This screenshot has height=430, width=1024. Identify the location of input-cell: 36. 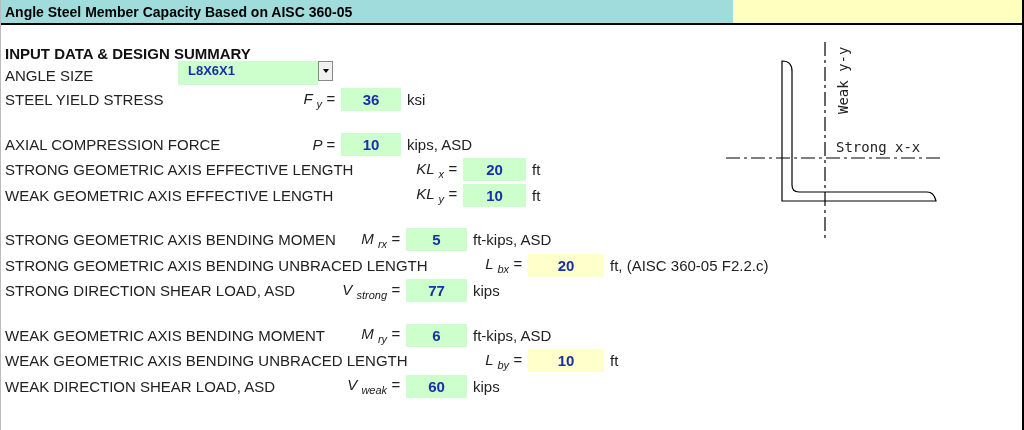
(371, 100).